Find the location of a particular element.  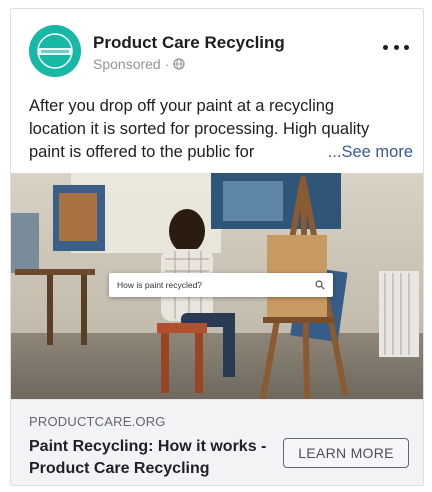

sponsored-row: Sponsored · is located at coordinates (139, 64).